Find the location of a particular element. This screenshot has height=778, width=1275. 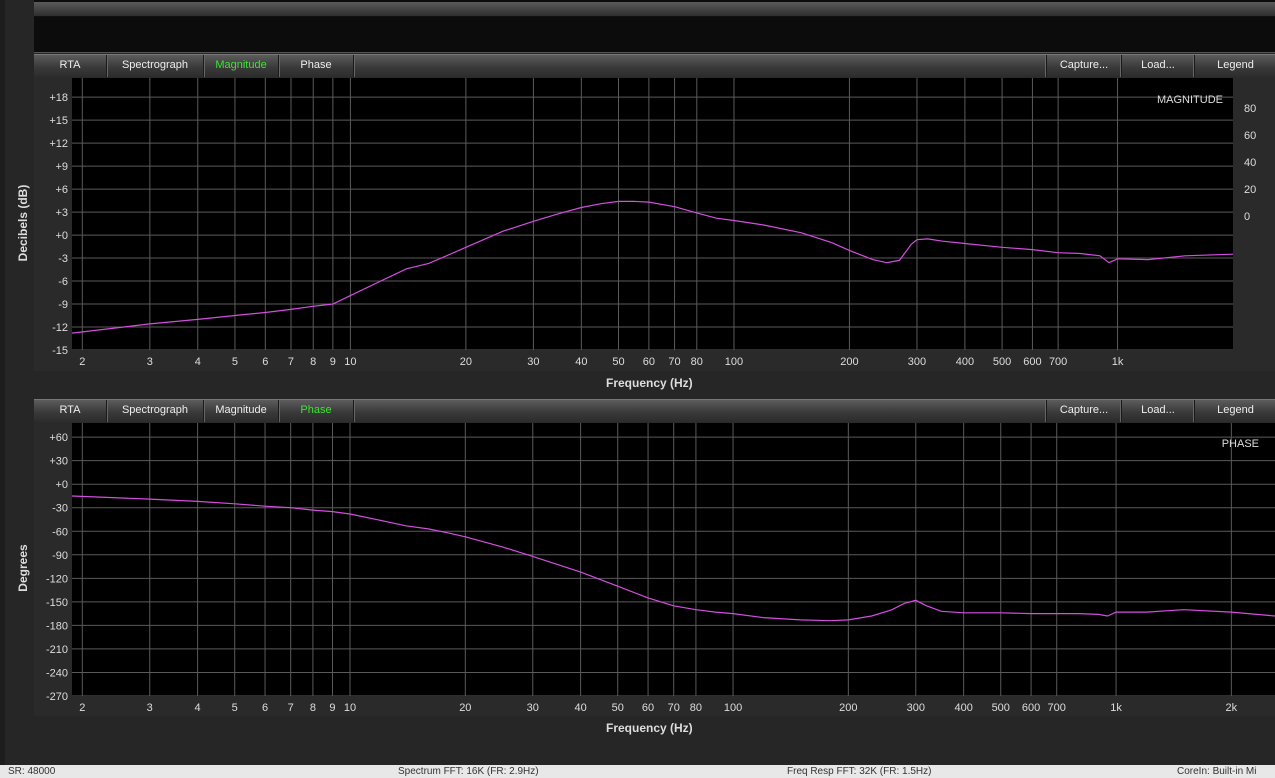

phase-x-tick-label: 6 is located at coordinates (265, 708).